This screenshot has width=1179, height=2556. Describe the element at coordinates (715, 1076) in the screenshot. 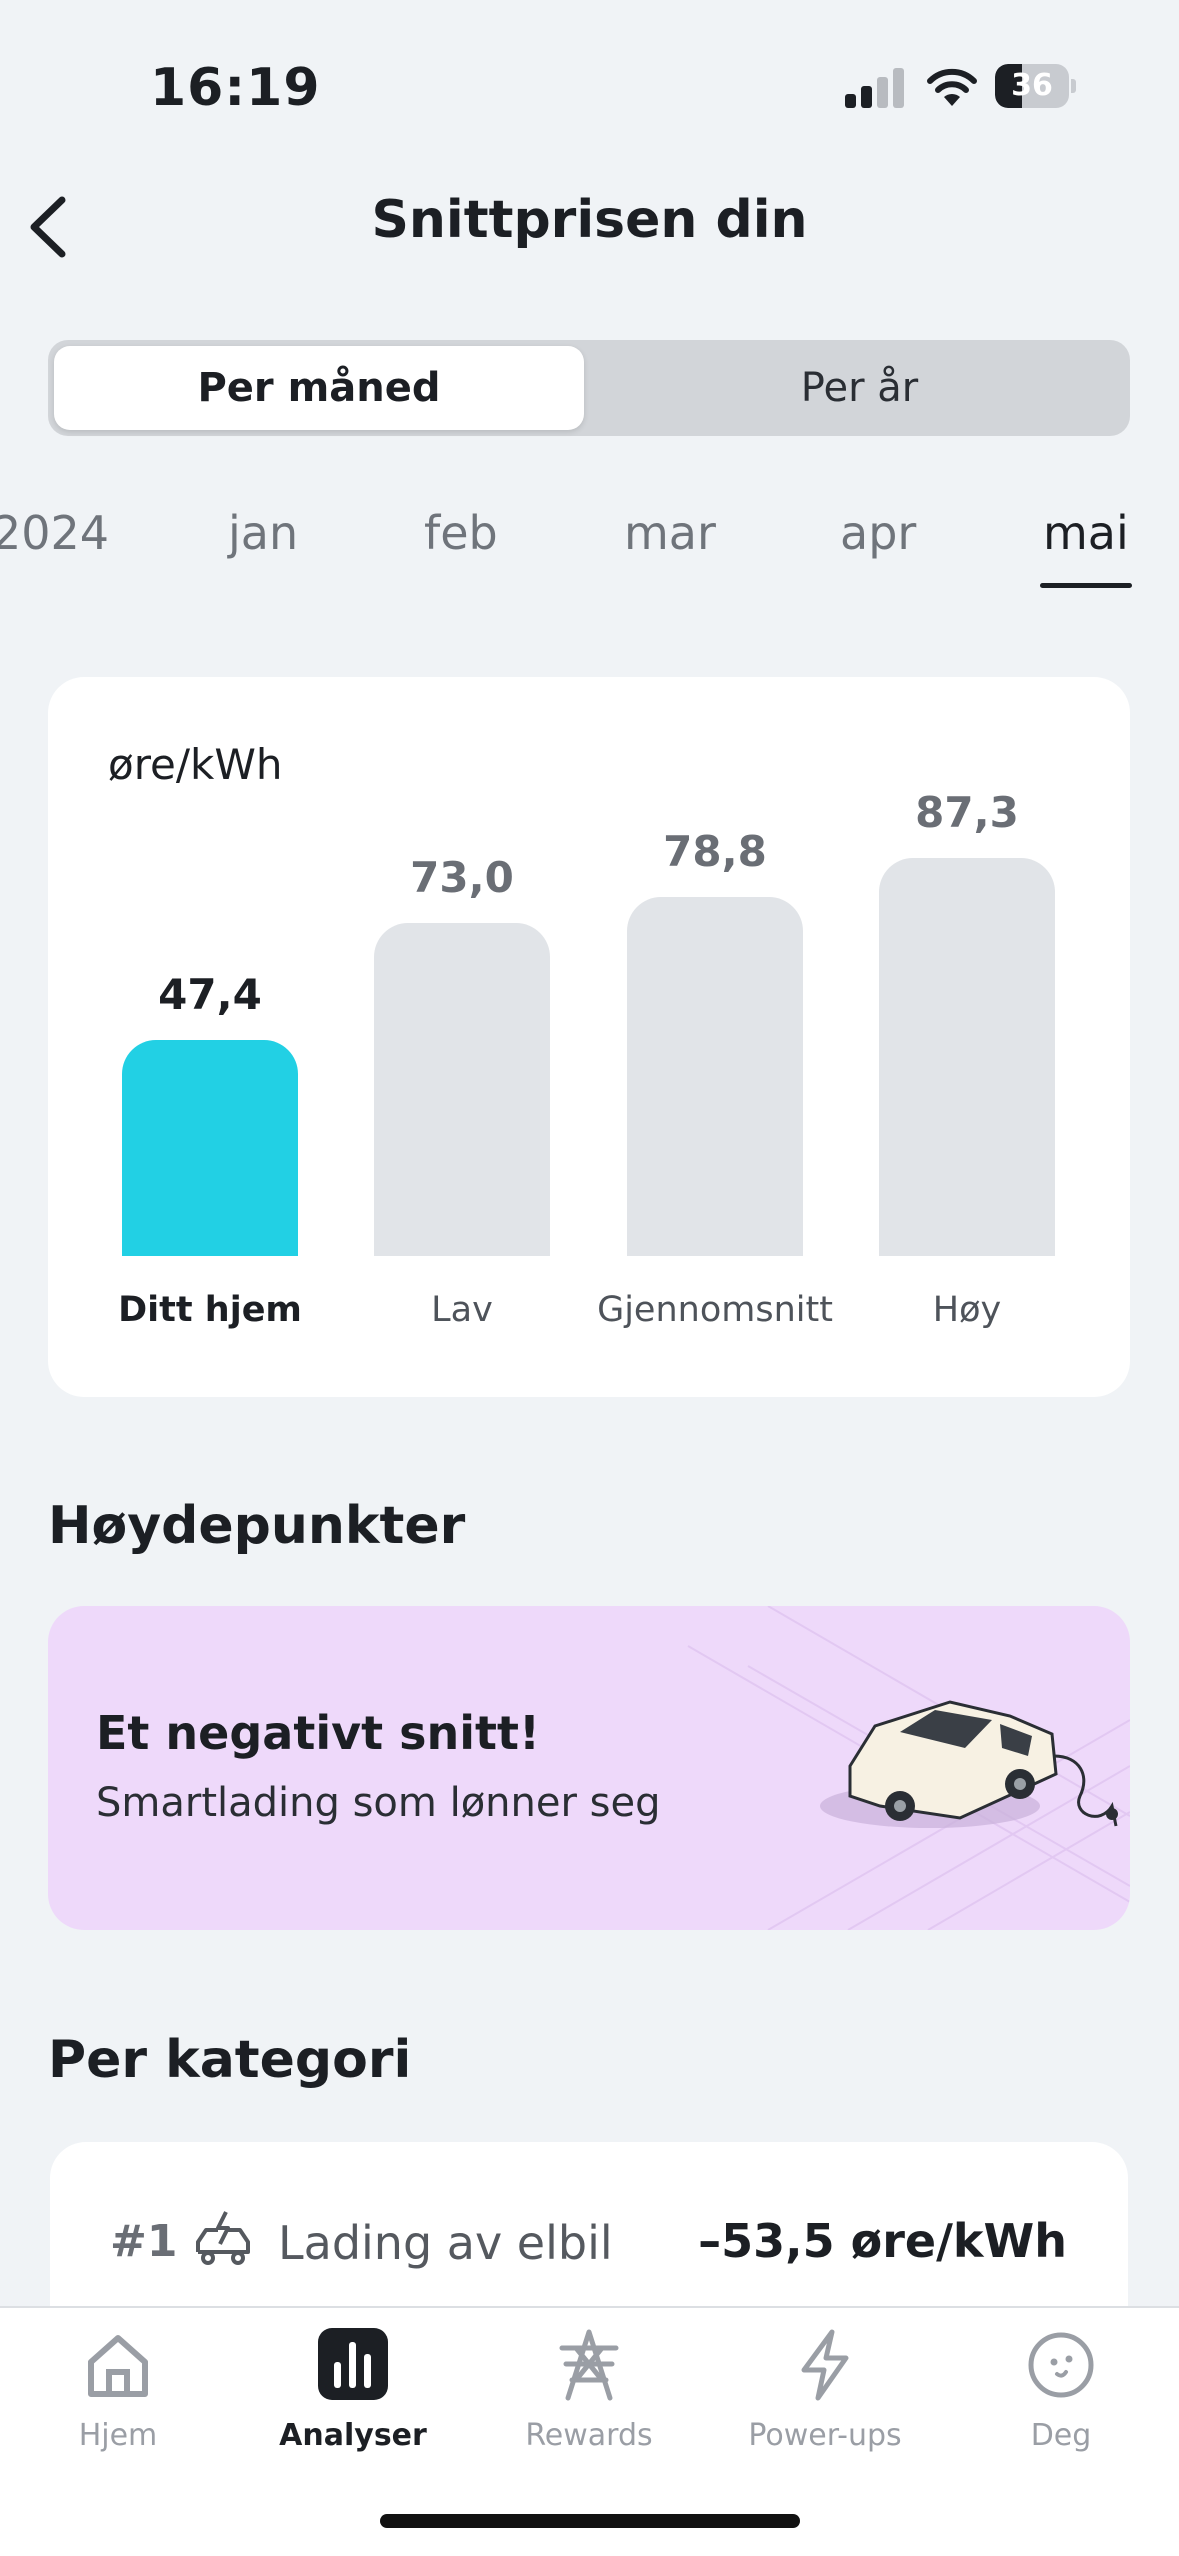

I see `bar-gjennomsnitt` at that location.